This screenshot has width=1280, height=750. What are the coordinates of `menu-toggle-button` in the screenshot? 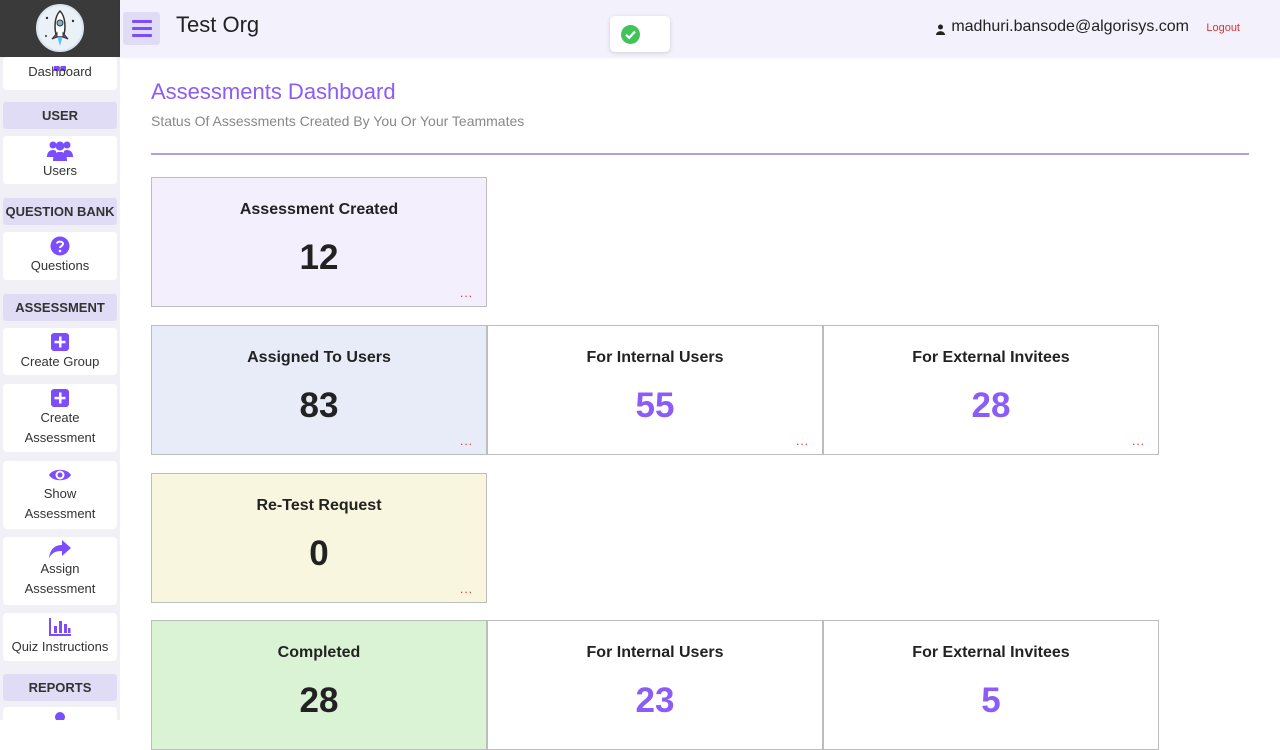 It's located at (141, 28).